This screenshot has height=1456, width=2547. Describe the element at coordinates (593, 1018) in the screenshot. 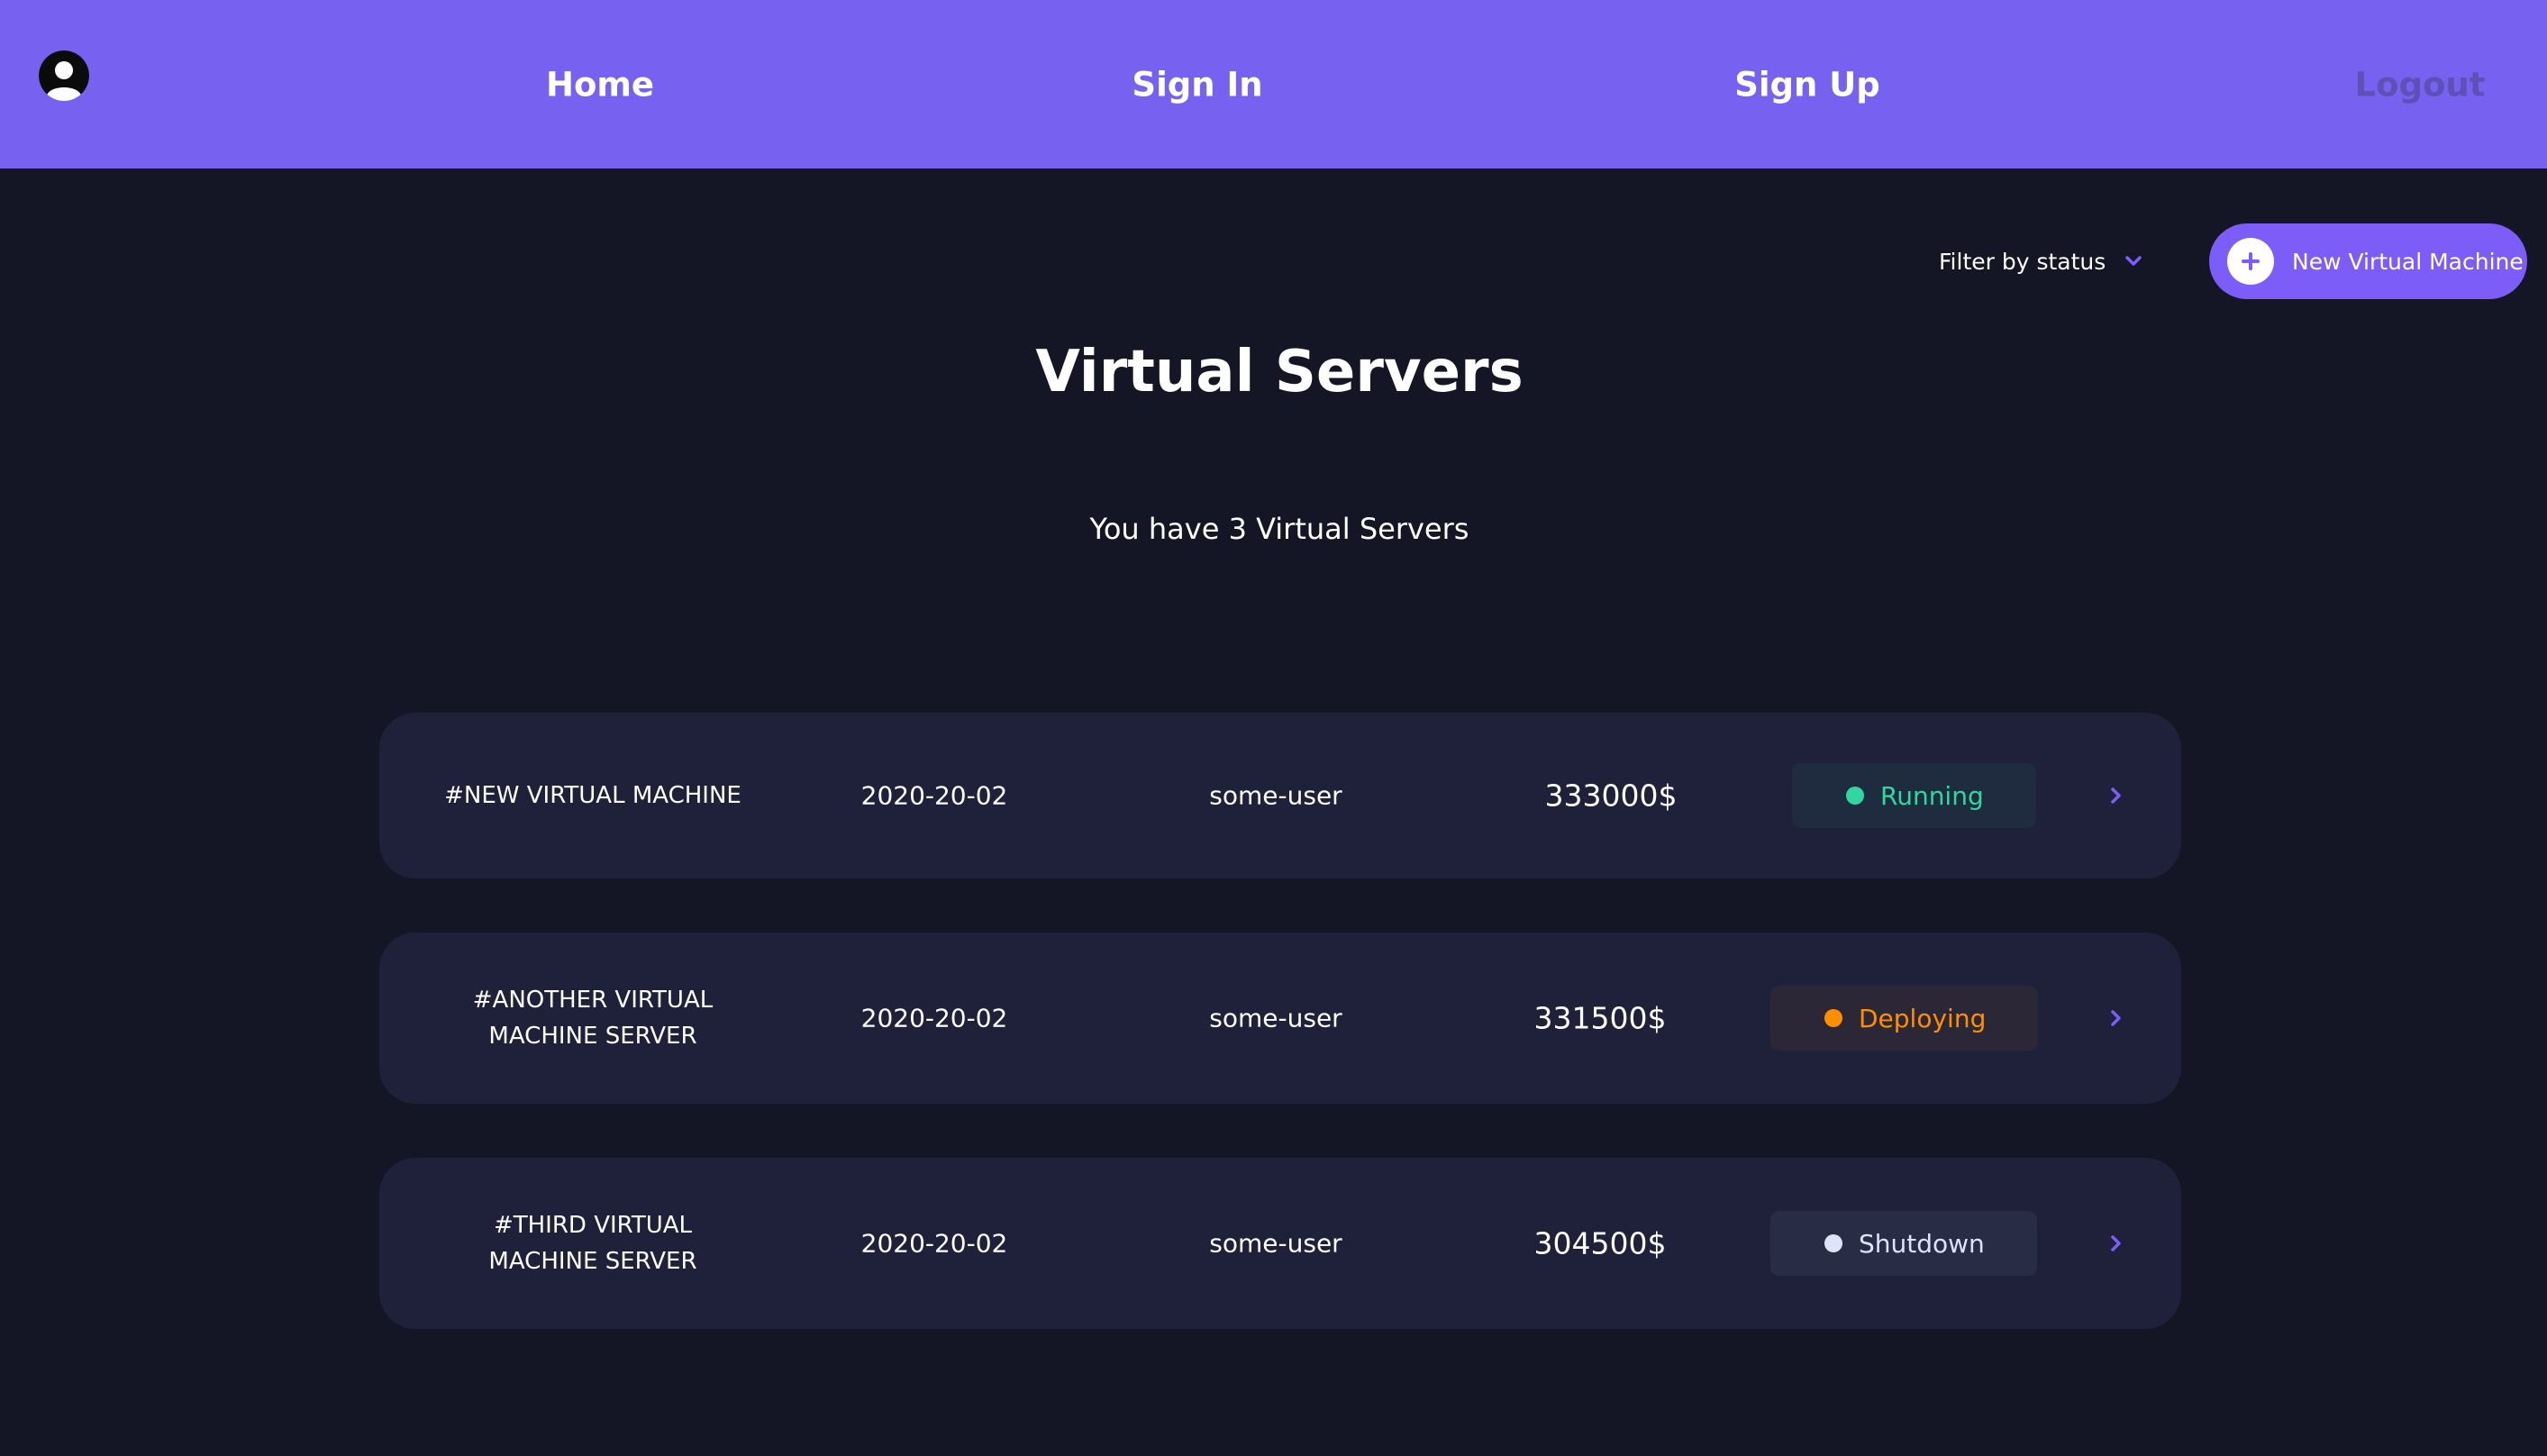

I see `server-name: #ANOTHER VIRTUAL MACHINE SERVER` at that location.